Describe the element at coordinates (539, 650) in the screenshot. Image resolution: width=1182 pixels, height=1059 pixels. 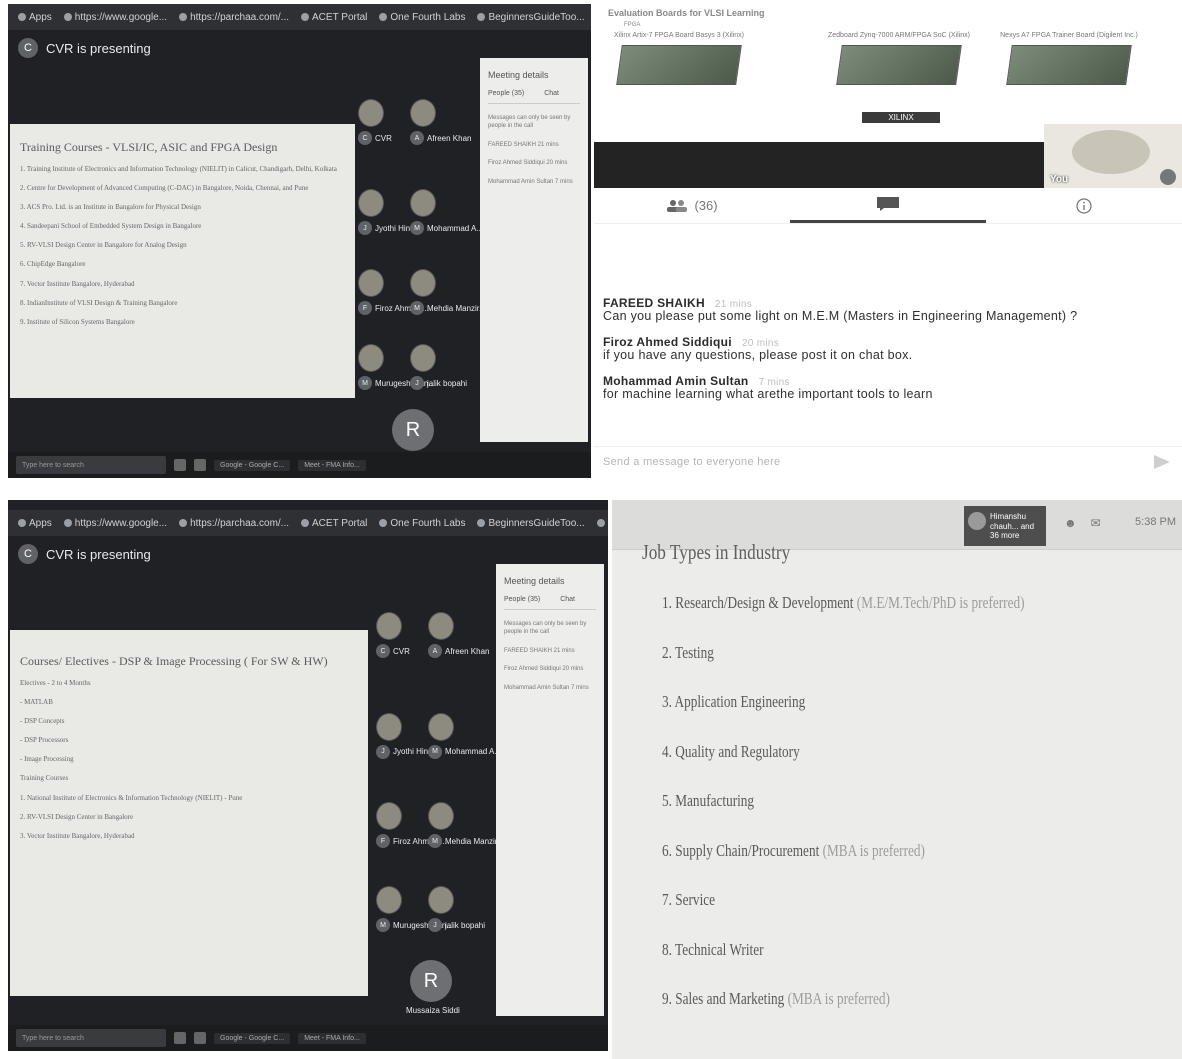
I see `panel-message: FAREED SHAIKH 21 mins` at that location.